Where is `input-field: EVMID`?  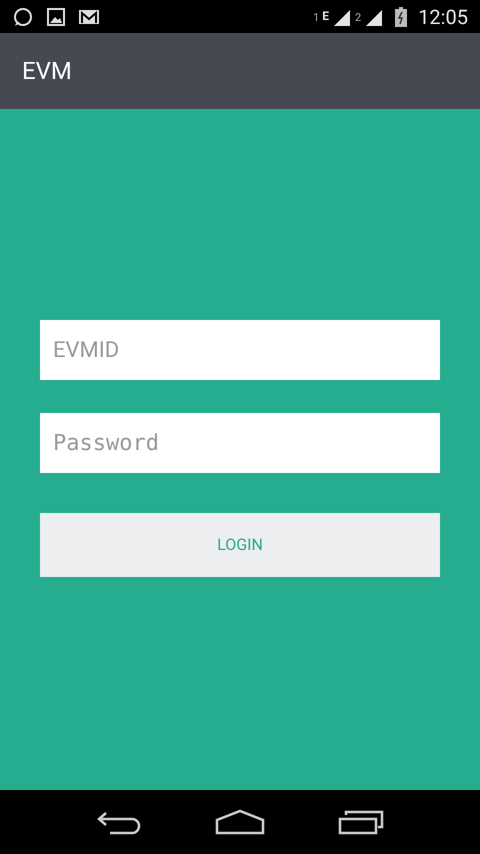 input-field: EVMID is located at coordinates (240, 350).